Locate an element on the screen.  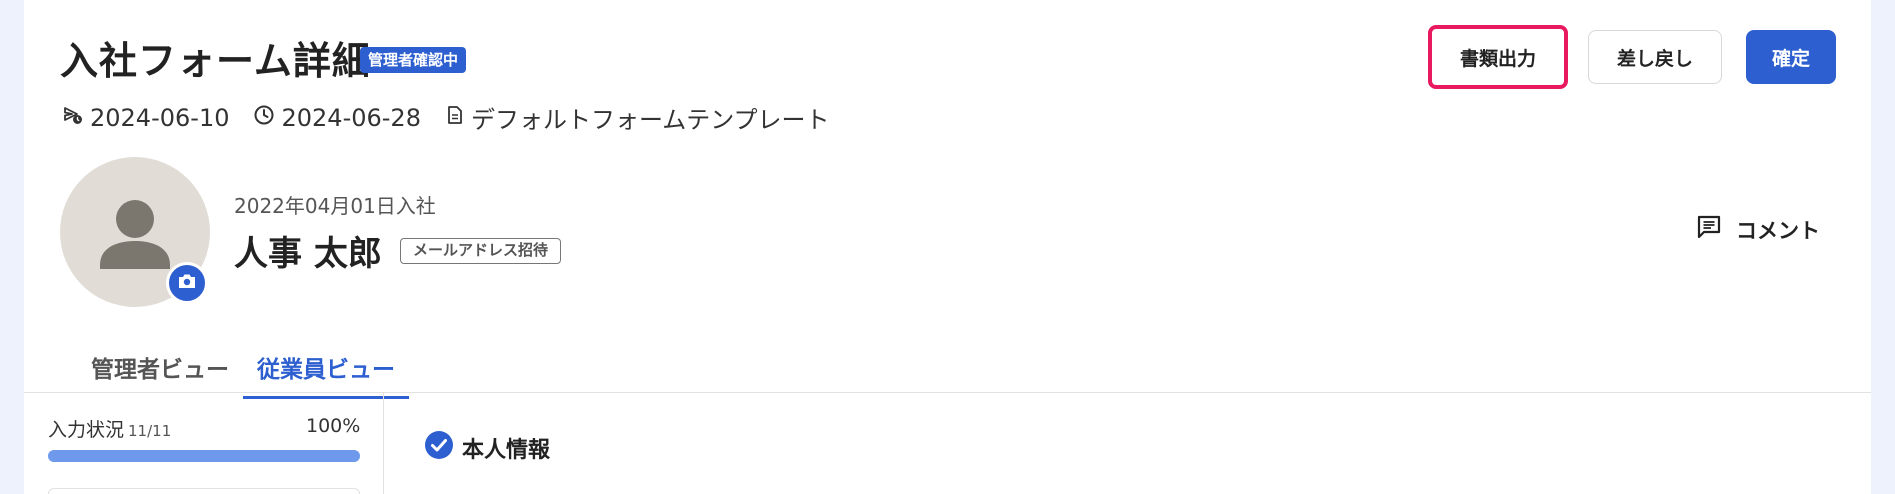
document-icon is located at coordinates (458, 118).